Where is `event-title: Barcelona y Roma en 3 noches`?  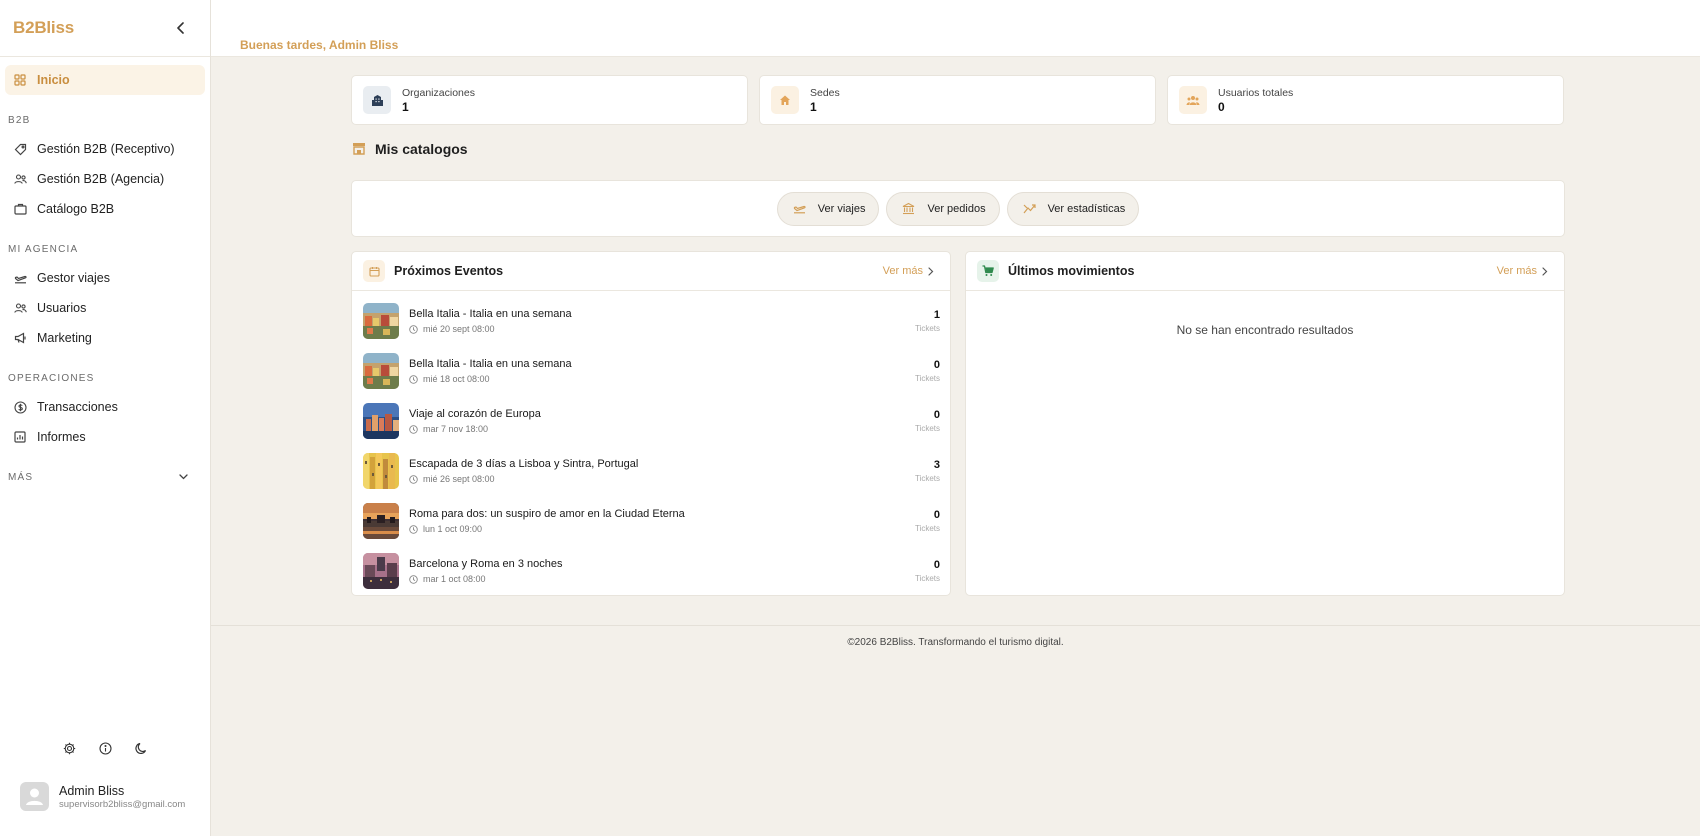 event-title: Barcelona y Roma en 3 noches is located at coordinates (486, 564).